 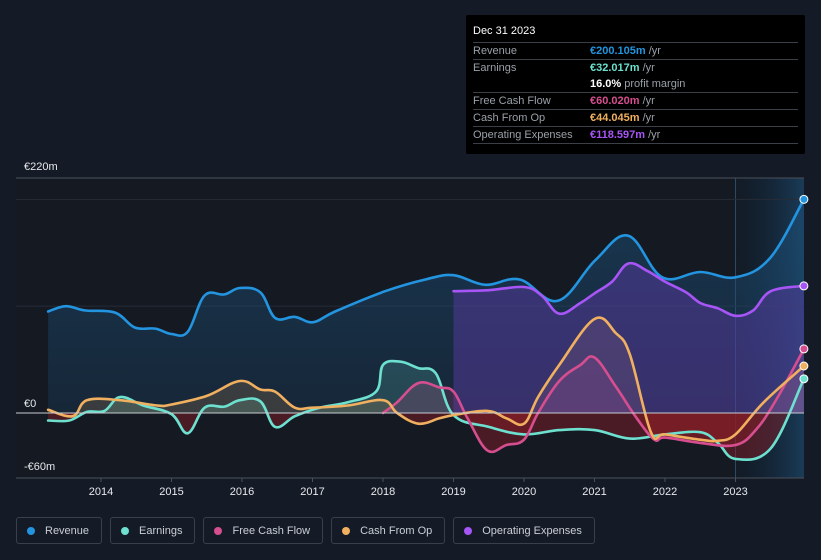 What do you see at coordinates (653, 84) in the screenshot?
I see `tooltip-unit: profit margin` at bounding box center [653, 84].